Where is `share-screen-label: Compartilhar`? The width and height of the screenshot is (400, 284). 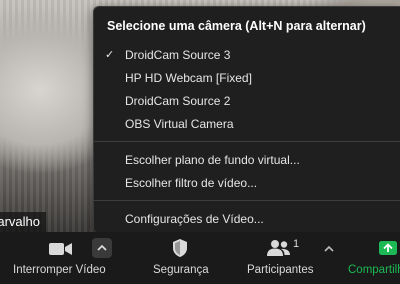 share-screen-label: Compartilhar is located at coordinates (374, 270).